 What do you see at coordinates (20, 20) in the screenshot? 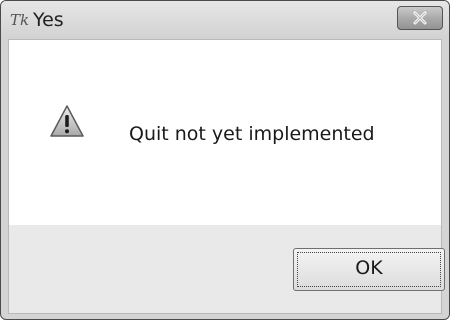
I see `tk-feather-icon: Tk` at bounding box center [20, 20].